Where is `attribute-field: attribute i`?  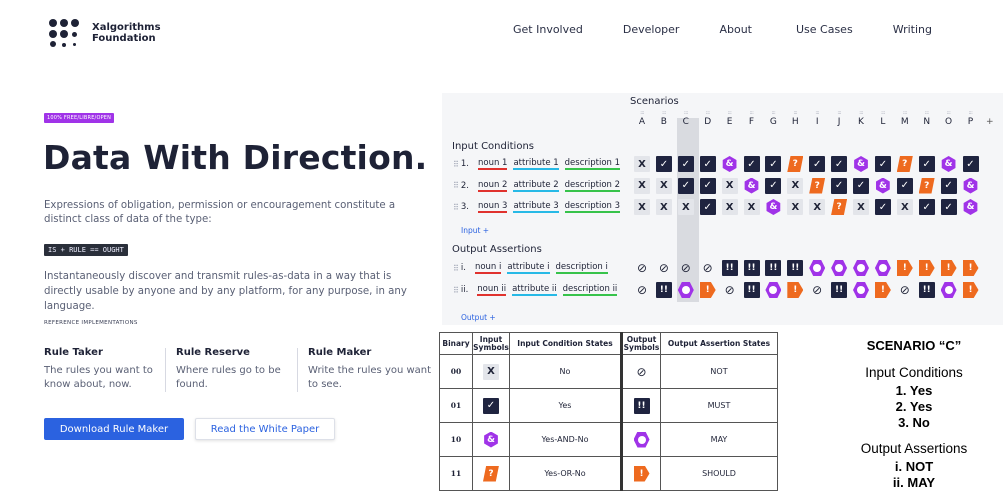 attribute-field: attribute i is located at coordinates (528, 268).